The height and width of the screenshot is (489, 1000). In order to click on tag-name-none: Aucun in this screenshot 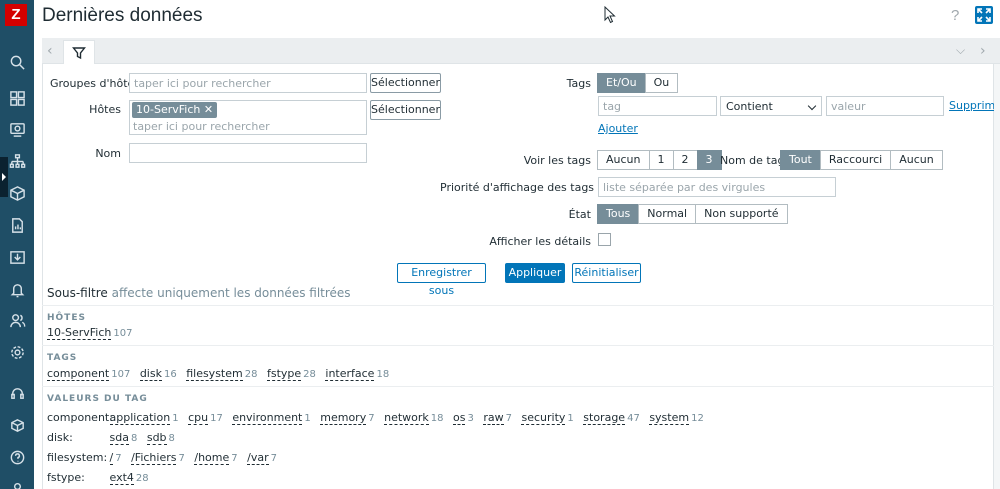, I will do `click(916, 160)`.